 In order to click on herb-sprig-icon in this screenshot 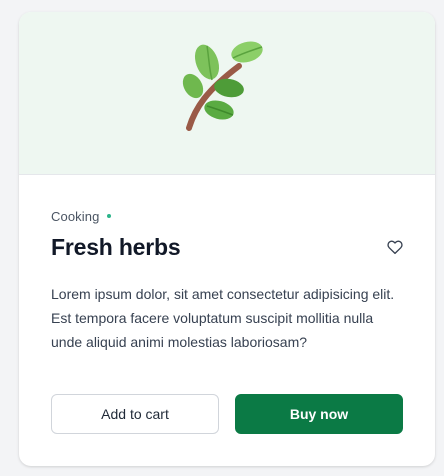, I will do `click(222, 86)`.